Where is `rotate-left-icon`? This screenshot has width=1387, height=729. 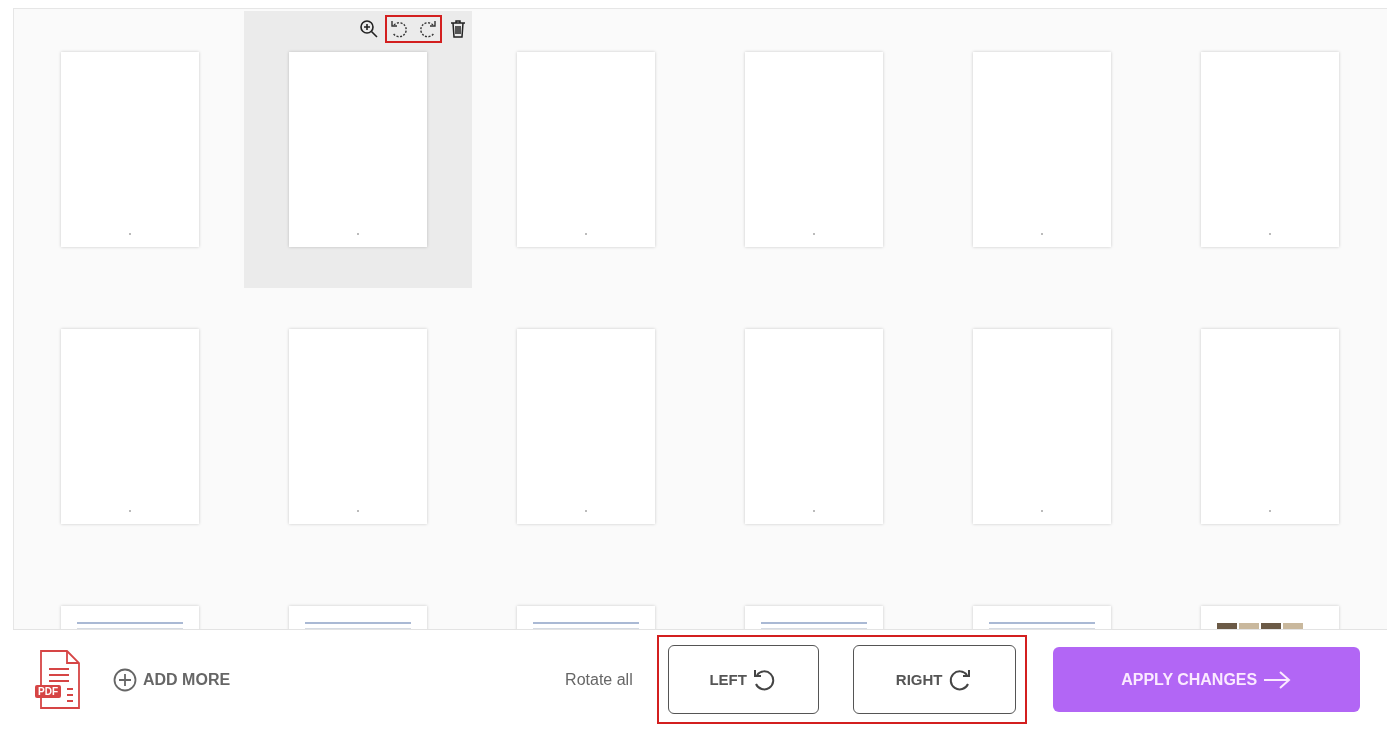 rotate-left-icon is located at coordinates (399, 29).